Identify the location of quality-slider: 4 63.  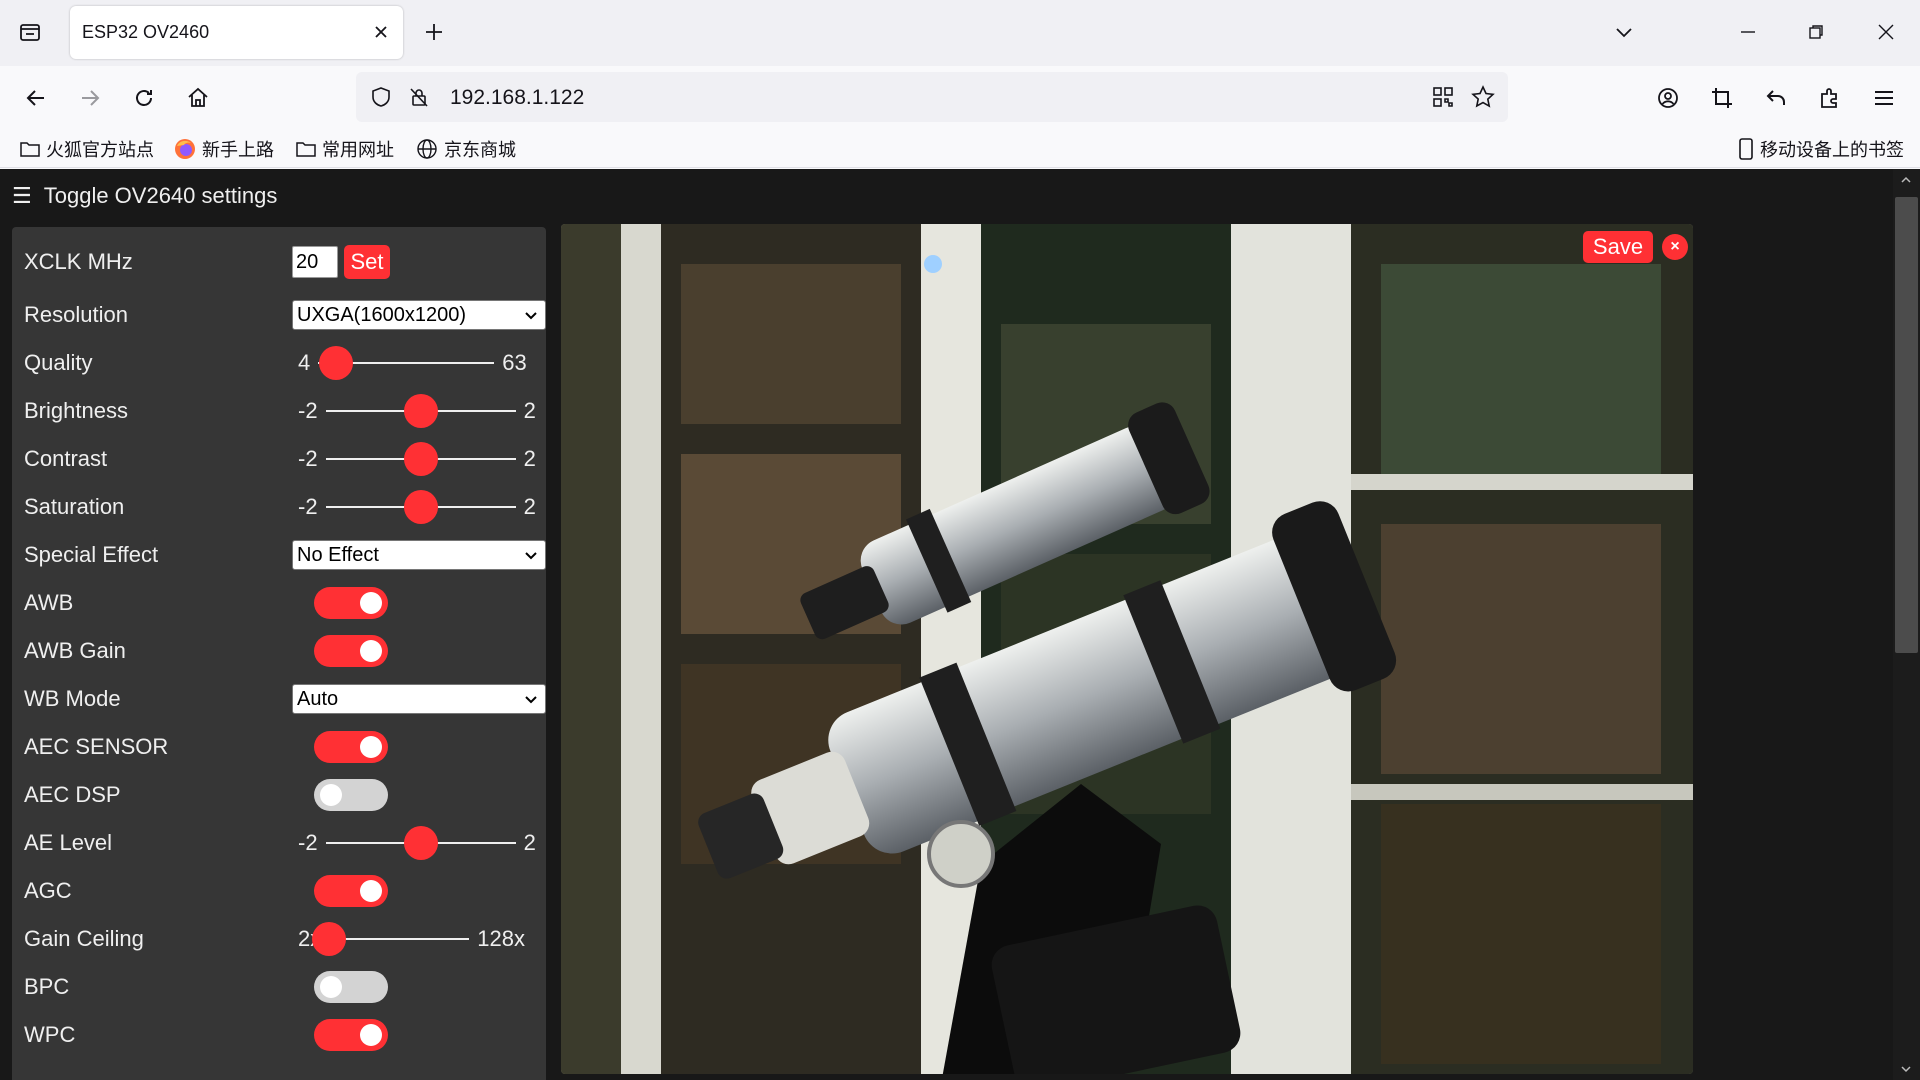
(409, 363).